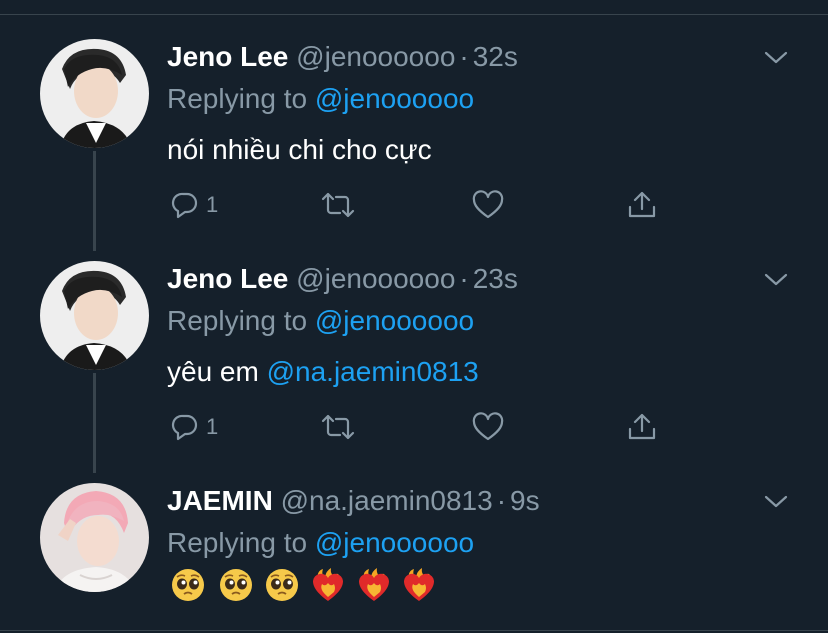 The image size is (828, 633). What do you see at coordinates (299, 149) in the screenshot?
I see `tweet-text: nói nhiều chi cho cực` at bounding box center [299, 149].